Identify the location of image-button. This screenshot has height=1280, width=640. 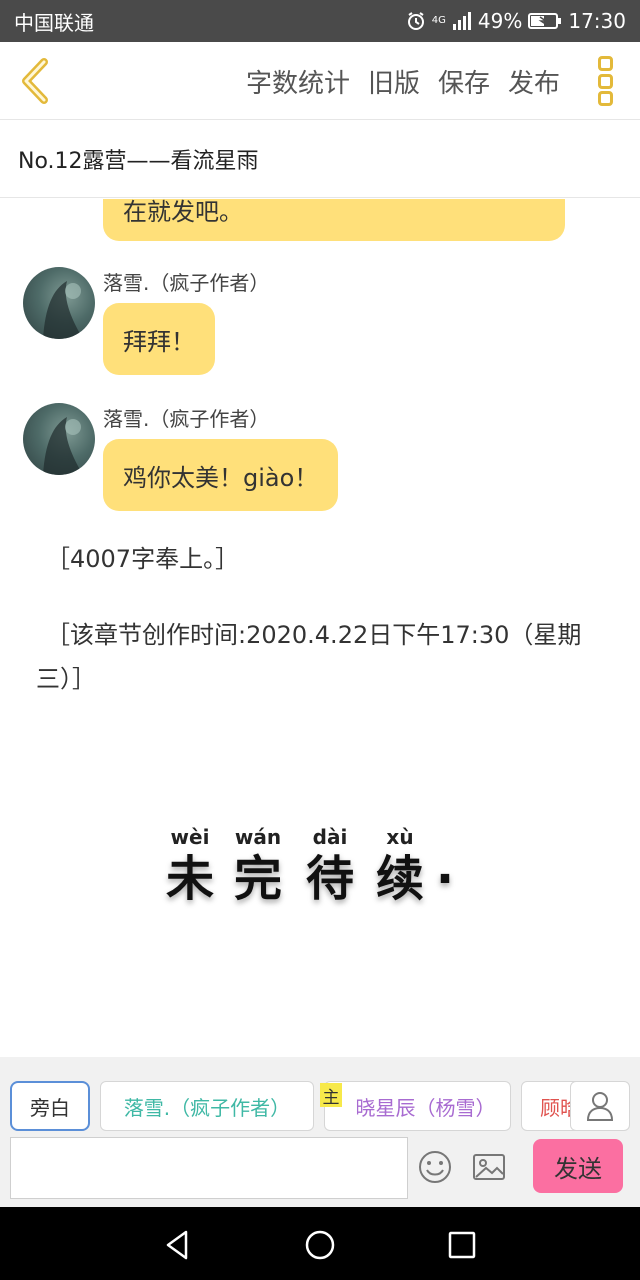
(489, 1167).